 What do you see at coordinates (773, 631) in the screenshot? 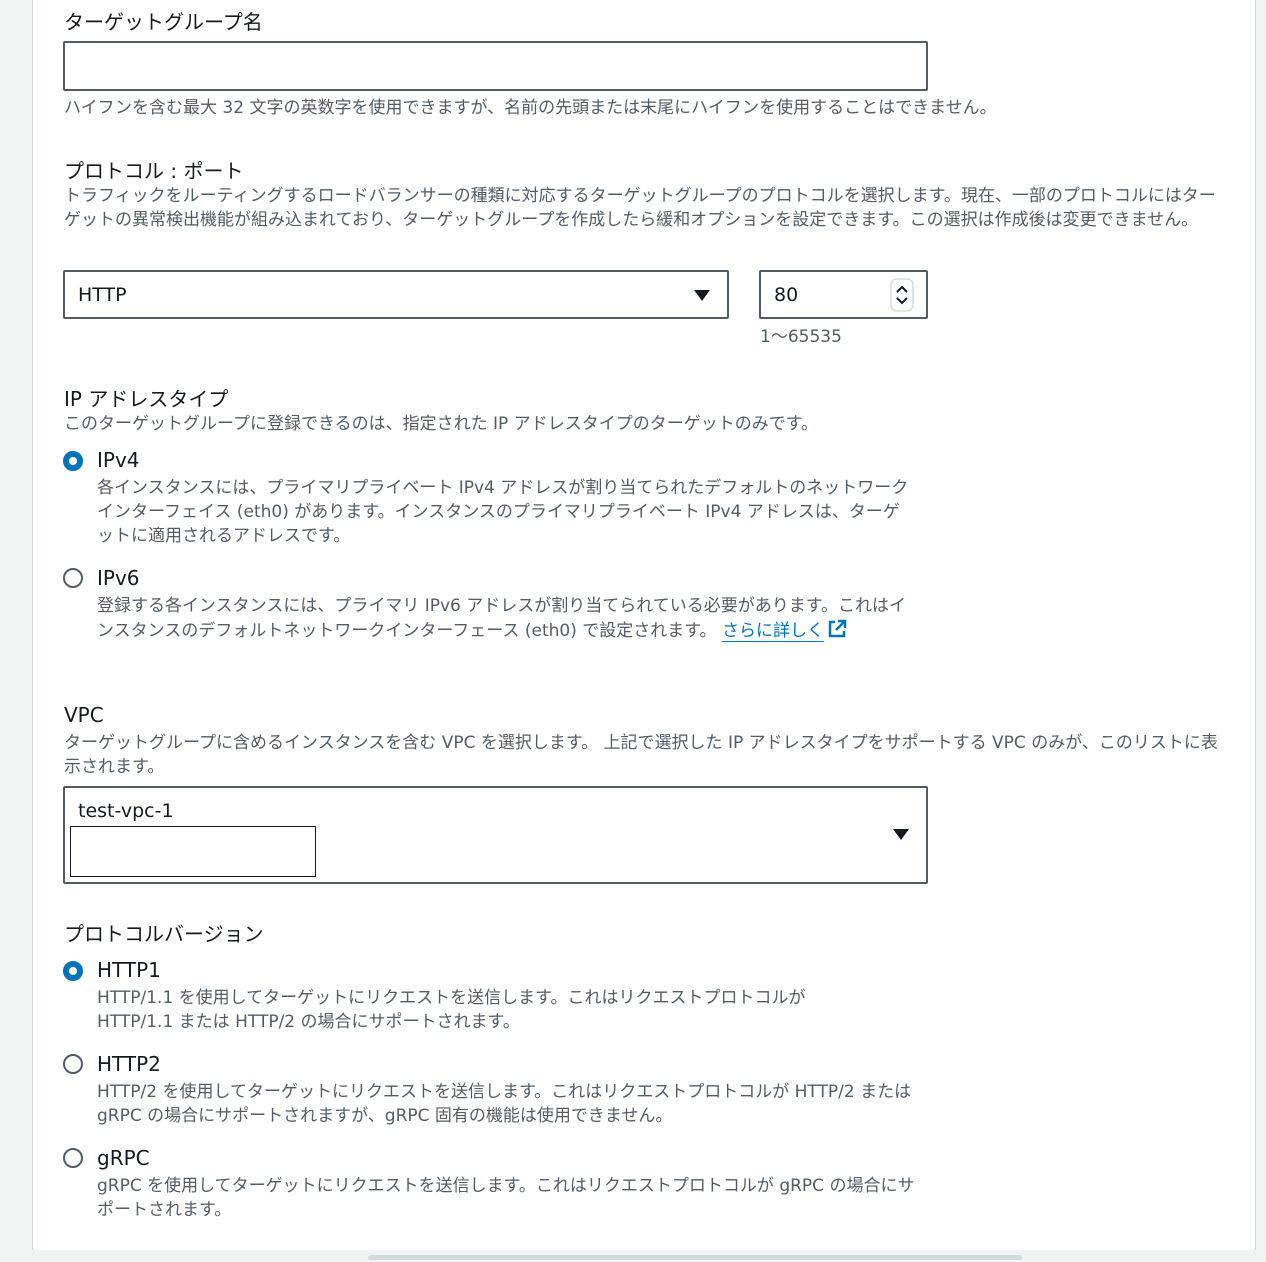
I see `learn-more-link-label: さらに詳しく` at bounding box center [773, 631].